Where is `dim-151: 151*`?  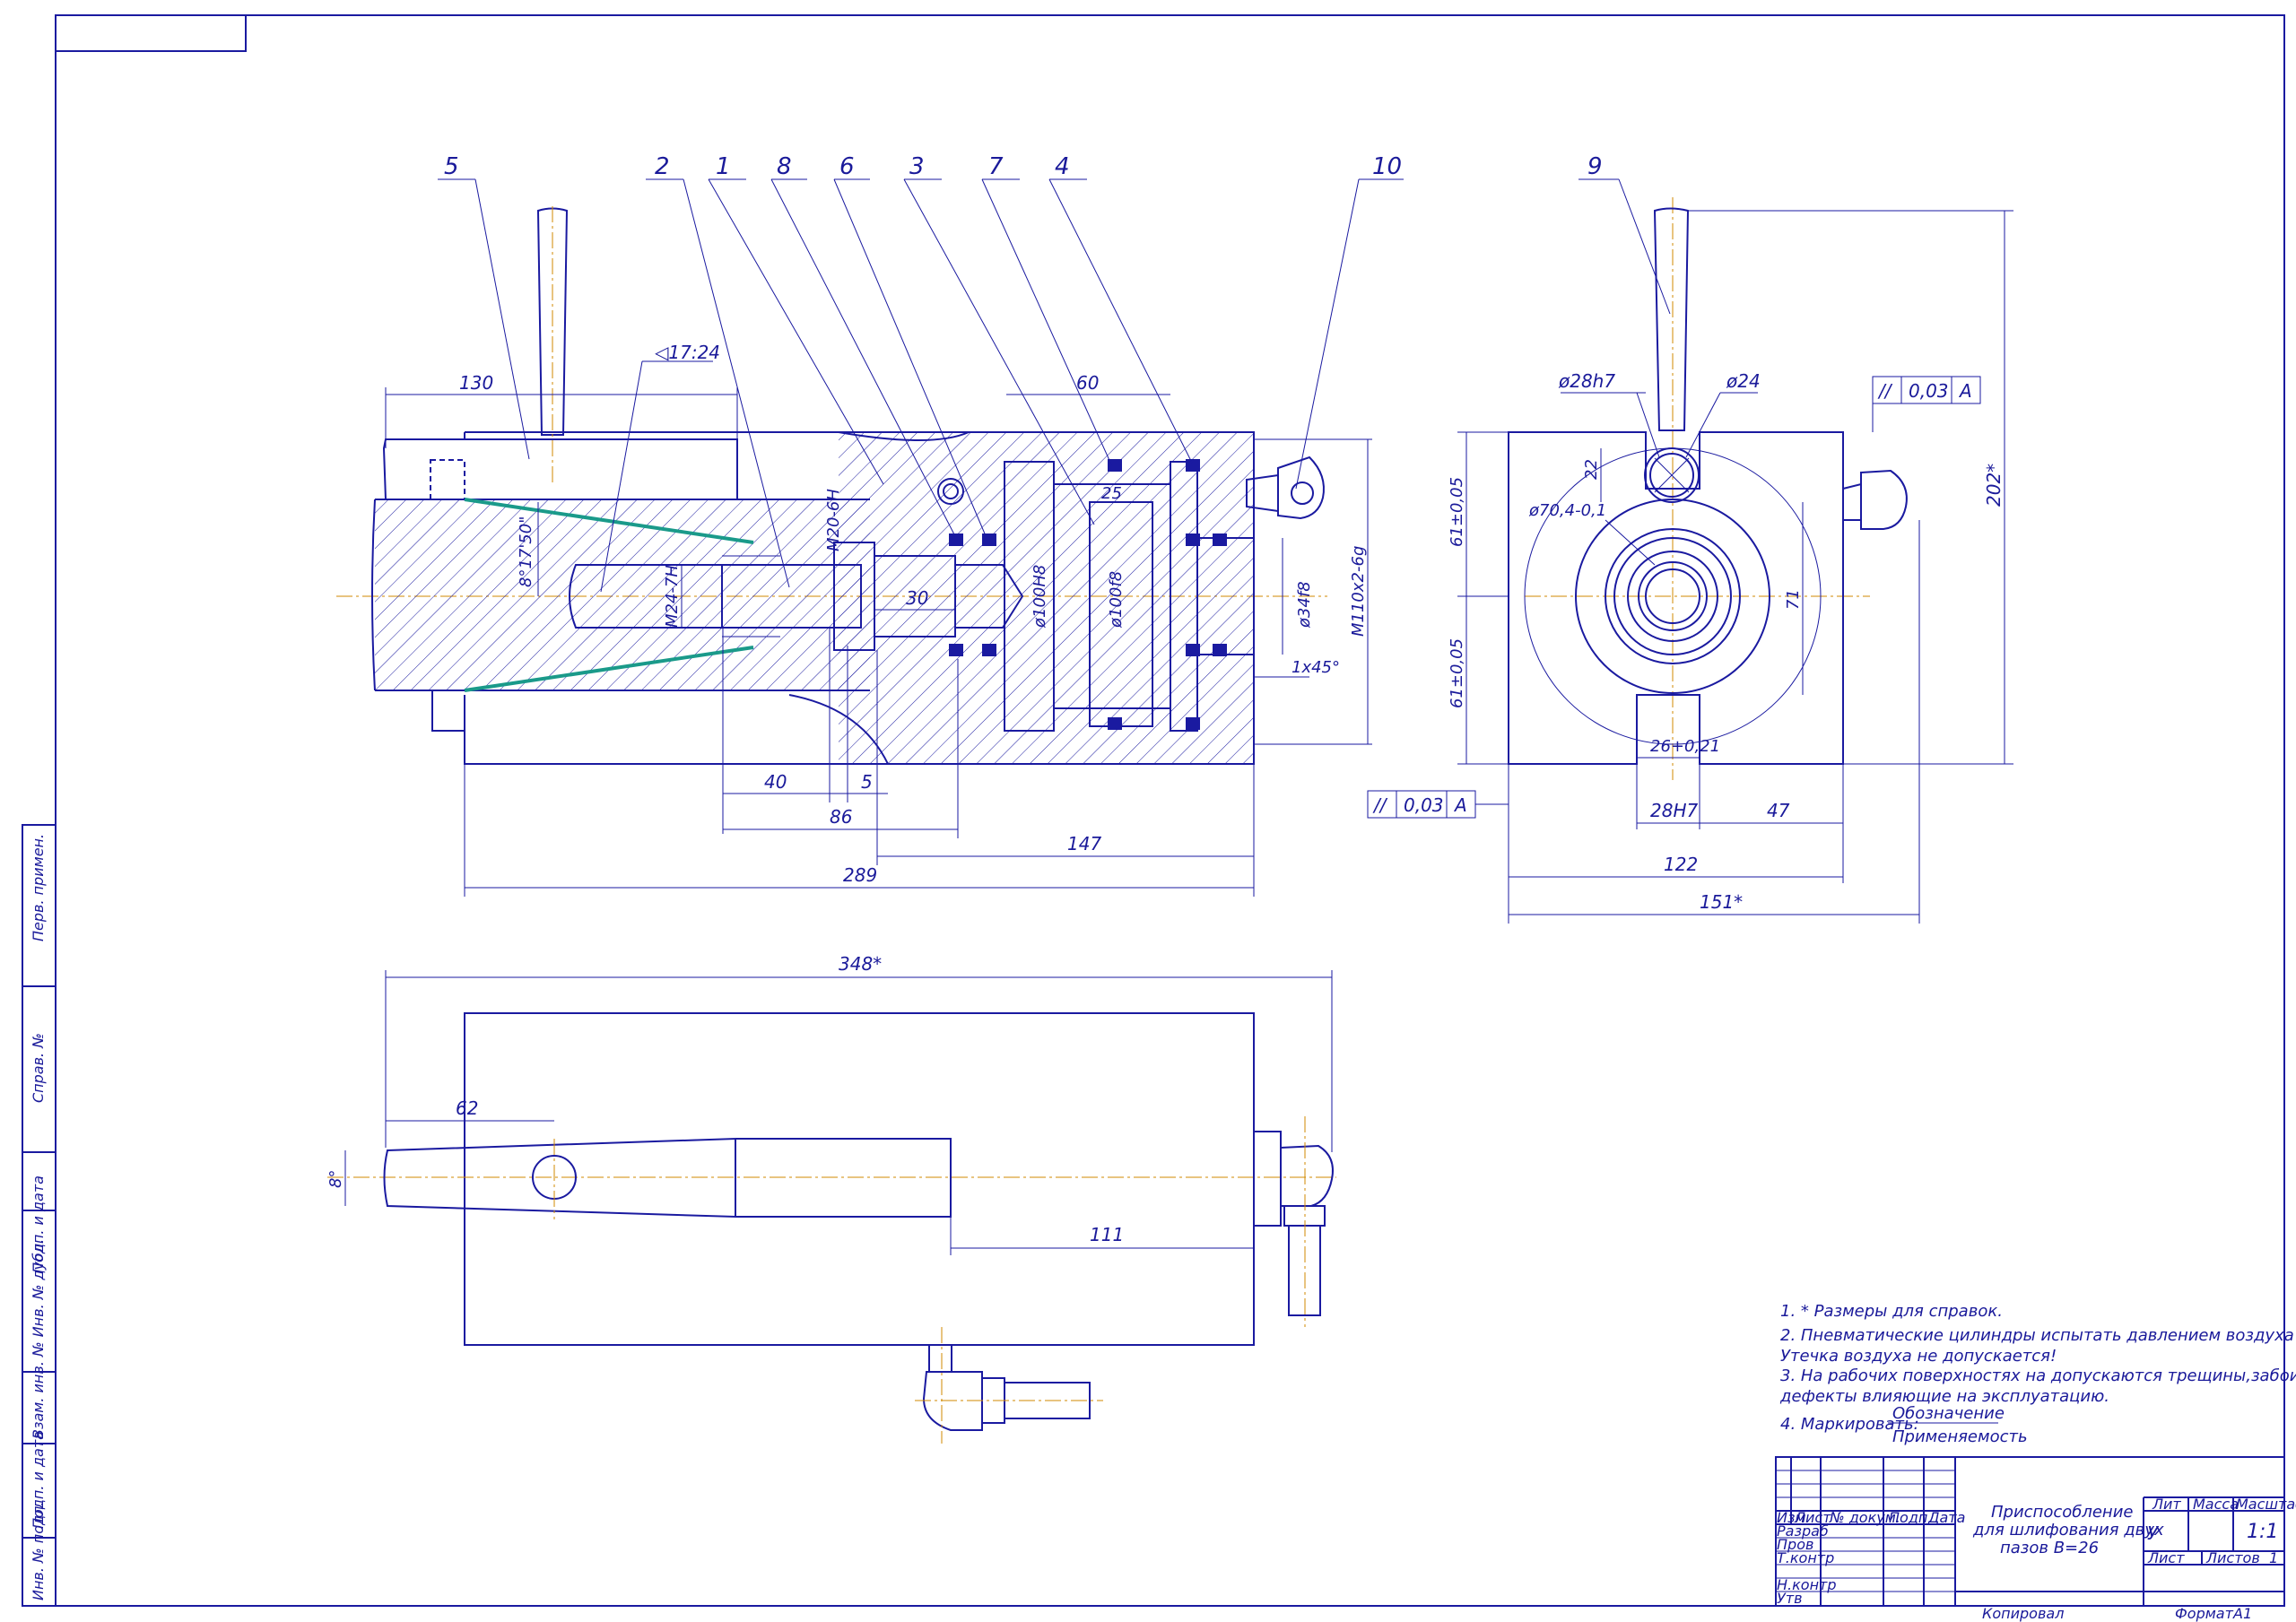 dim-151: 151* is located at coordinates (1721, 902).